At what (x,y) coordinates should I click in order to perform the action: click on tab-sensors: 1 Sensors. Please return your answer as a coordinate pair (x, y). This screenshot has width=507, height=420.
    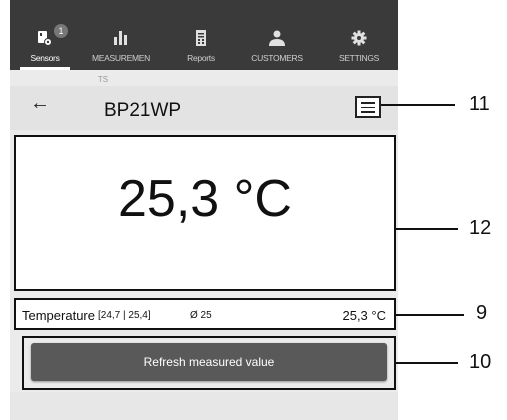
    Looking at the image, I should click on (45, 35).